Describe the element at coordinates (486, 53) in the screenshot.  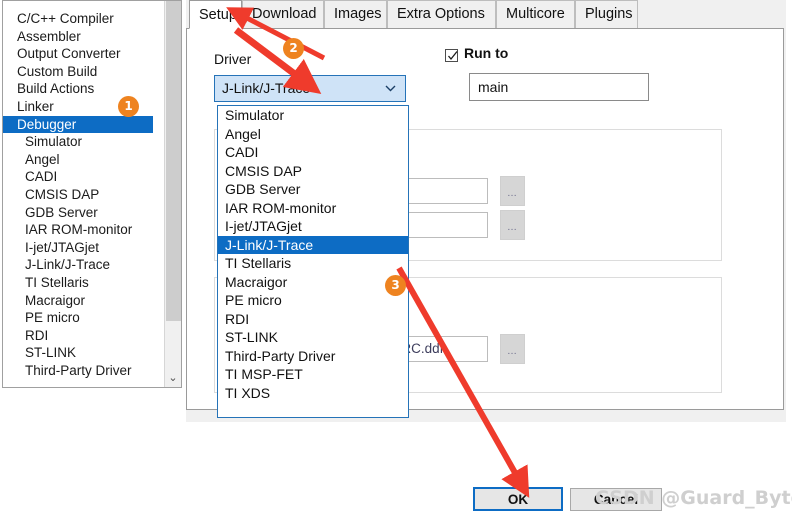
I see `run-to-label: Run to` at that location.